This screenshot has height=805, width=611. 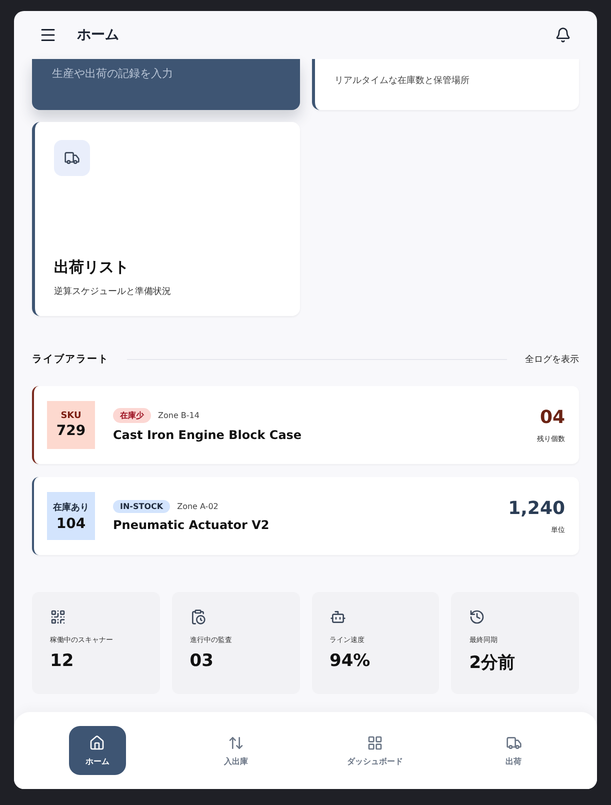 What do you see at coordinates (166, 219) in the screenshot?
I see `menu-card: 出荷リスト 逆算スケジュールと準備状況` at bounding box center [166, 219].